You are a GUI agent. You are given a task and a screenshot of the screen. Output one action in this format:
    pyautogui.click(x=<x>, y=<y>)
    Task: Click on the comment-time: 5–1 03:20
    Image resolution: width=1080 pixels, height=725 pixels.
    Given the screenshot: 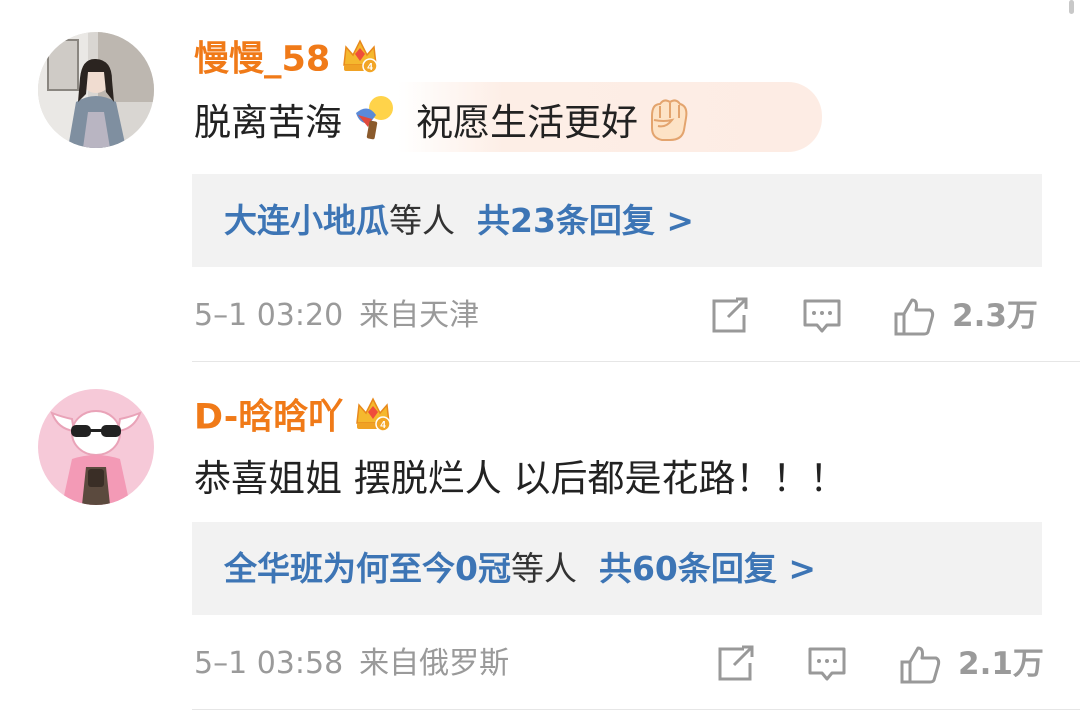 What is the action you would take?
    pyautogui.click(x=269, y=315)
    